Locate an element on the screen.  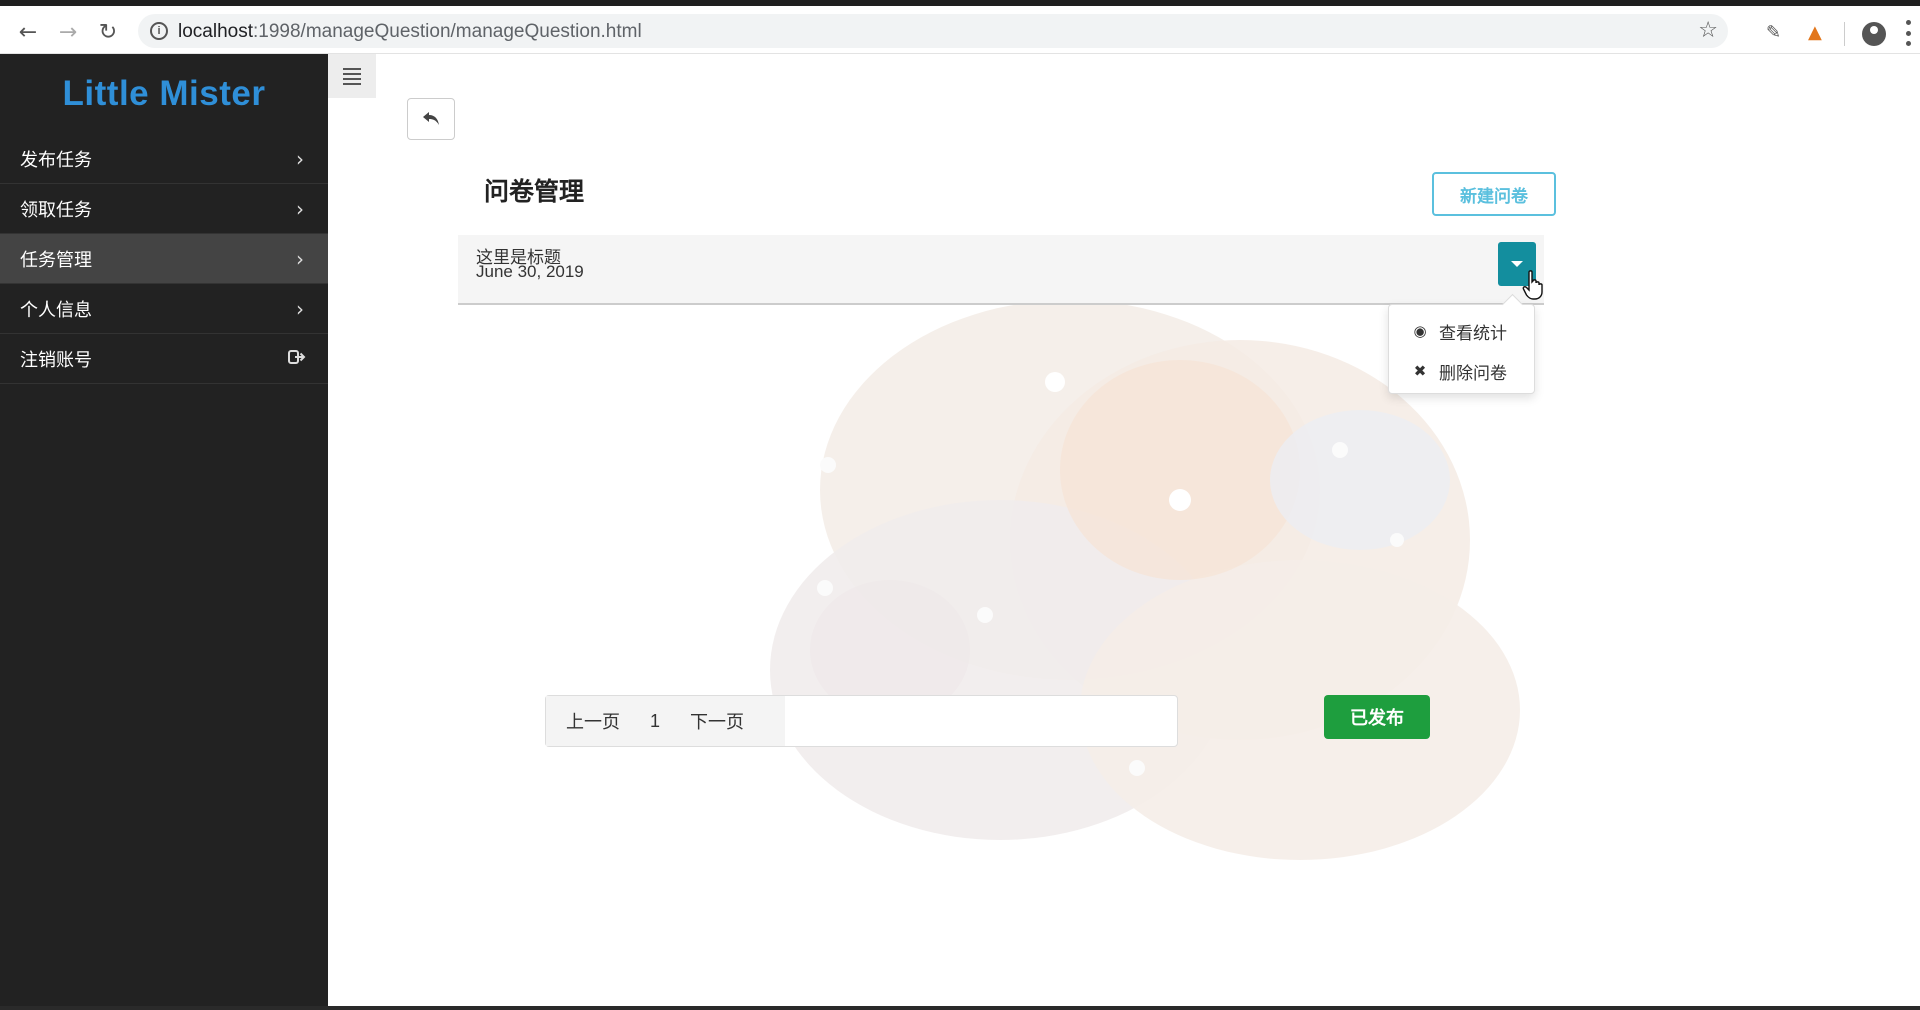
hand-cursor-icon is located at coordinates (1532, 285).